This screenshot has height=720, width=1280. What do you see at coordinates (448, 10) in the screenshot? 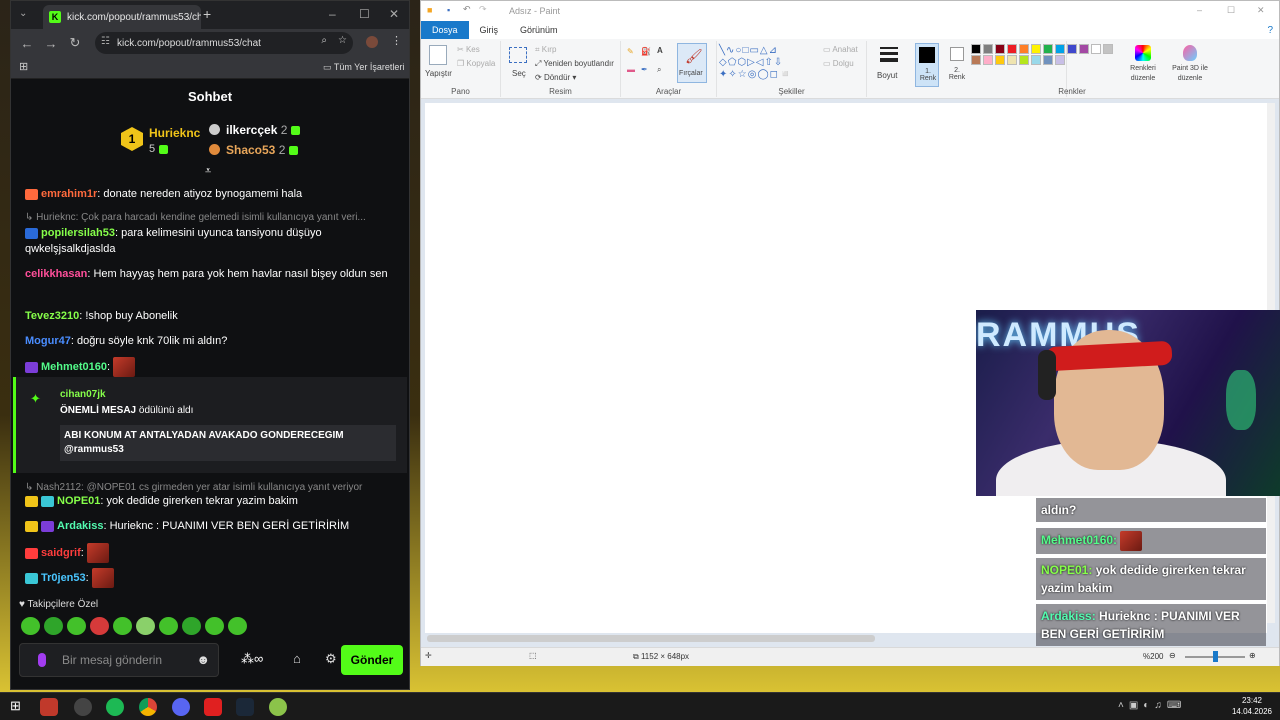
I see `save-icon: ▪` at bounding box center [448, 10].